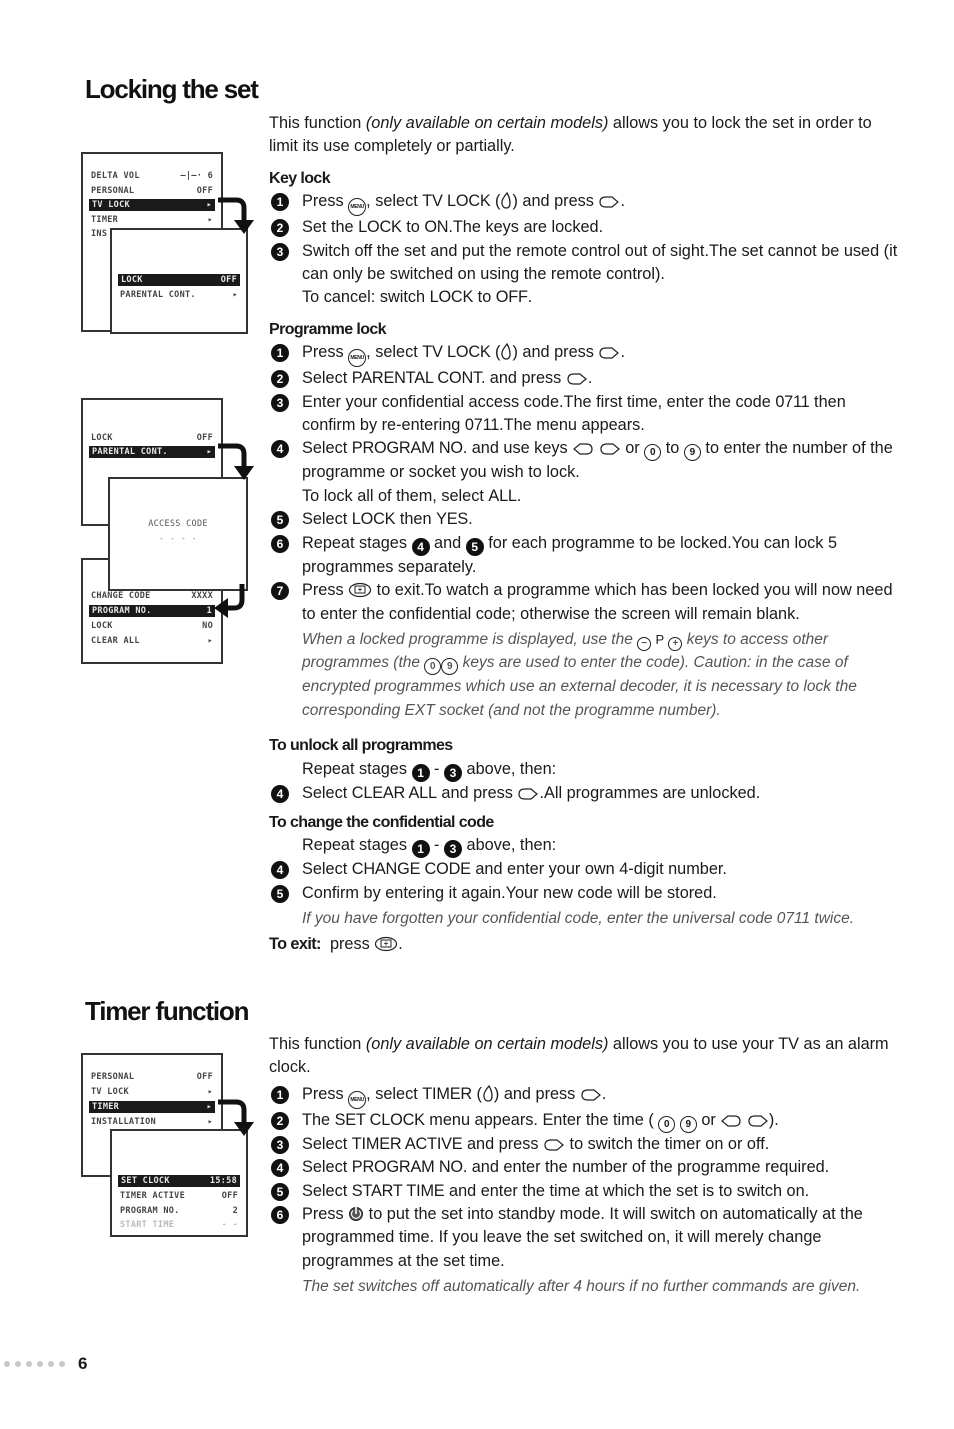 This screenshot has height=1429, width=954. I want to click on osd-row: PROGRAM NO. 2, so click(179, 1211).